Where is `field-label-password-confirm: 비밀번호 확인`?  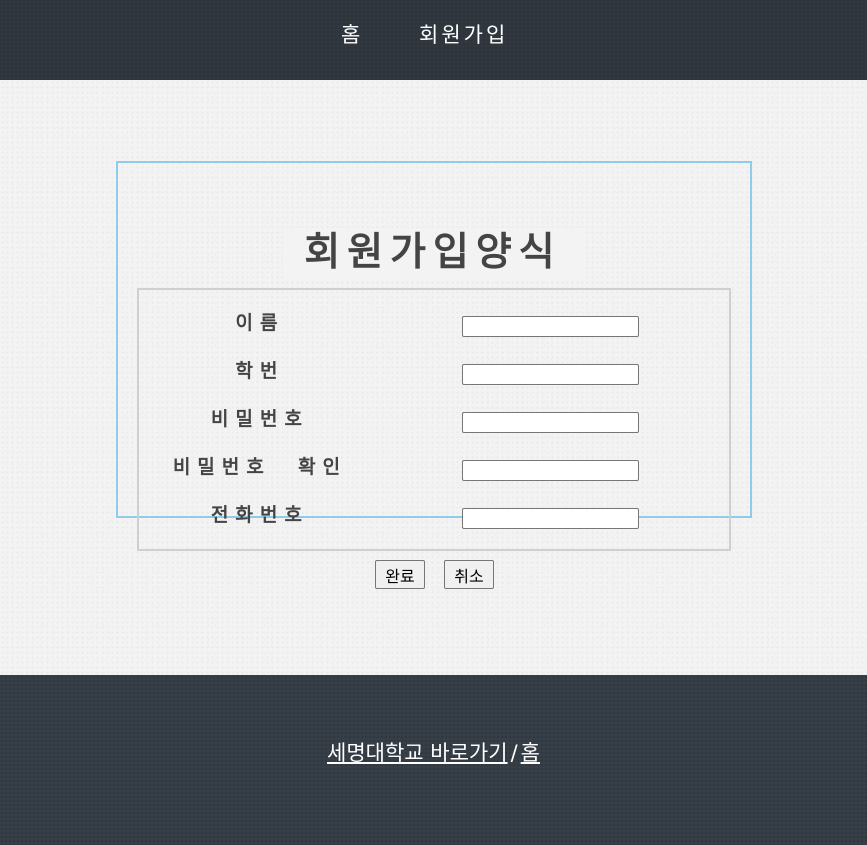 field-label-password-confirm: 비밀번호 확인 is located at coordinates (260, 467).